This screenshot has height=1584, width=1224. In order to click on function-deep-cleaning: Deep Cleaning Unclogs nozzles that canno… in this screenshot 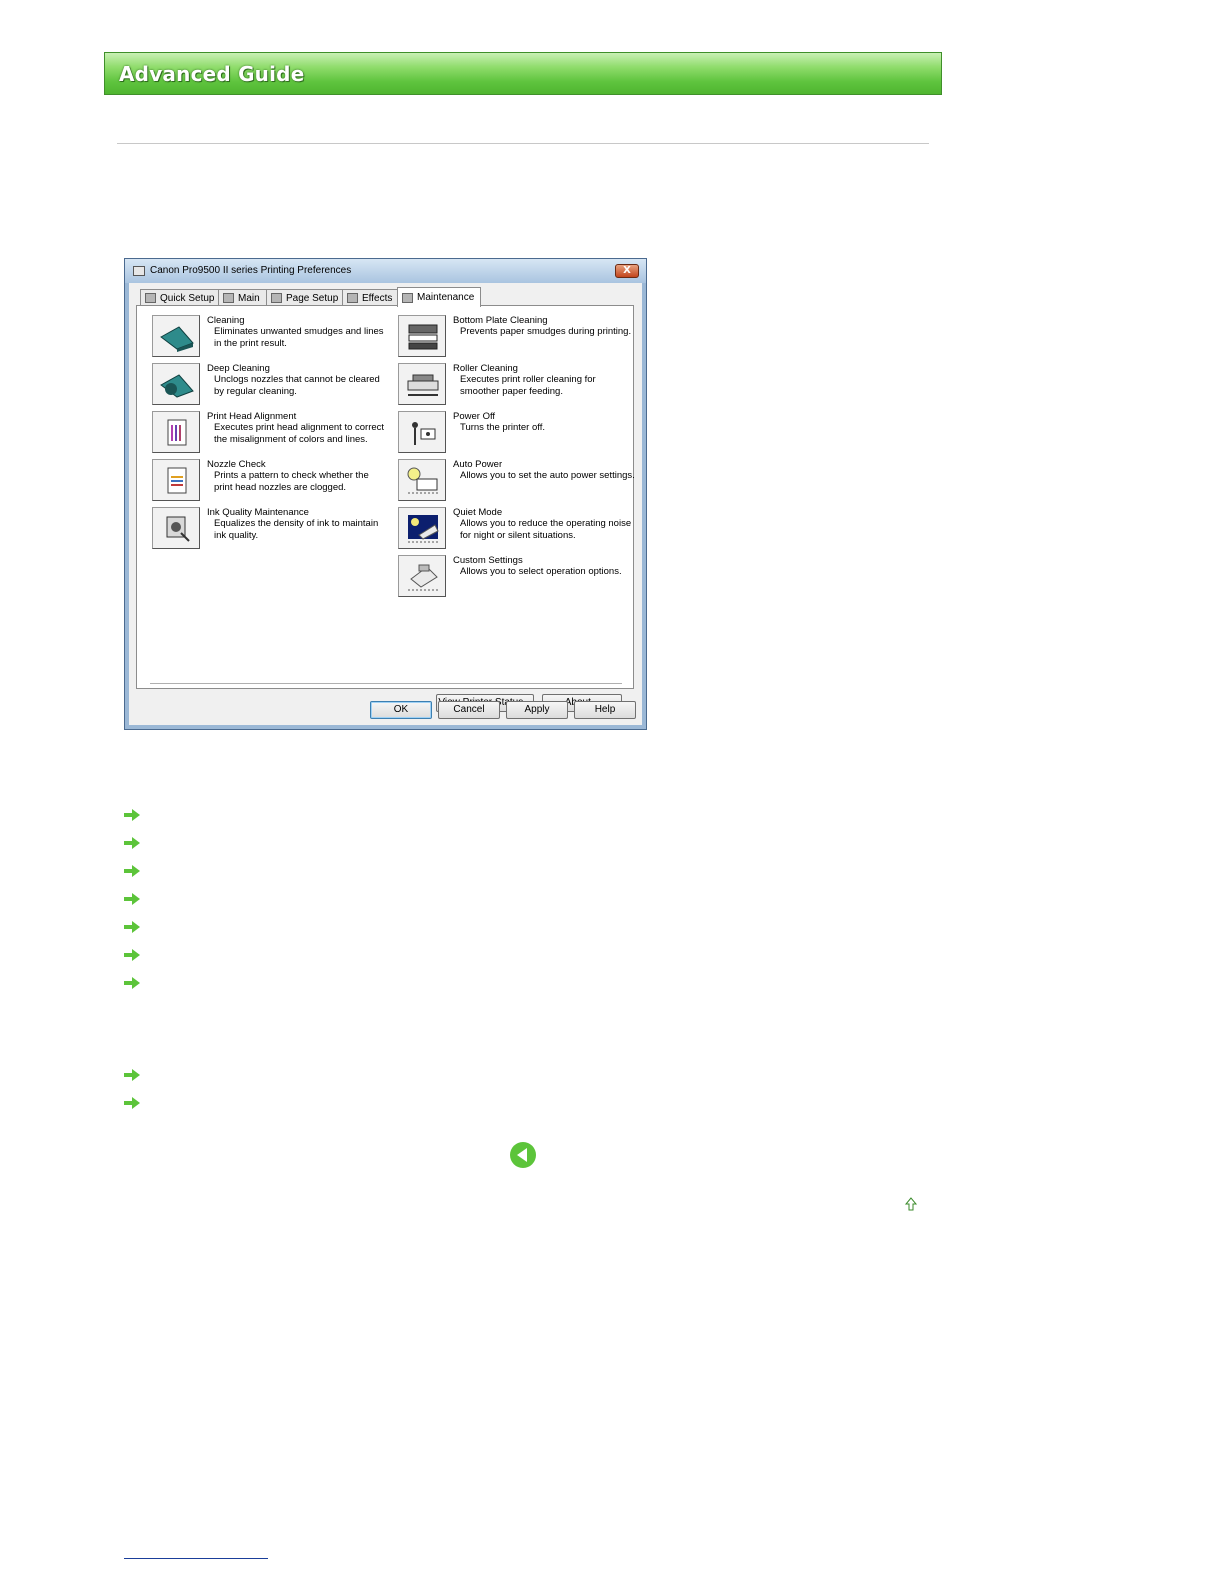, I will do `click(267, 385)`.